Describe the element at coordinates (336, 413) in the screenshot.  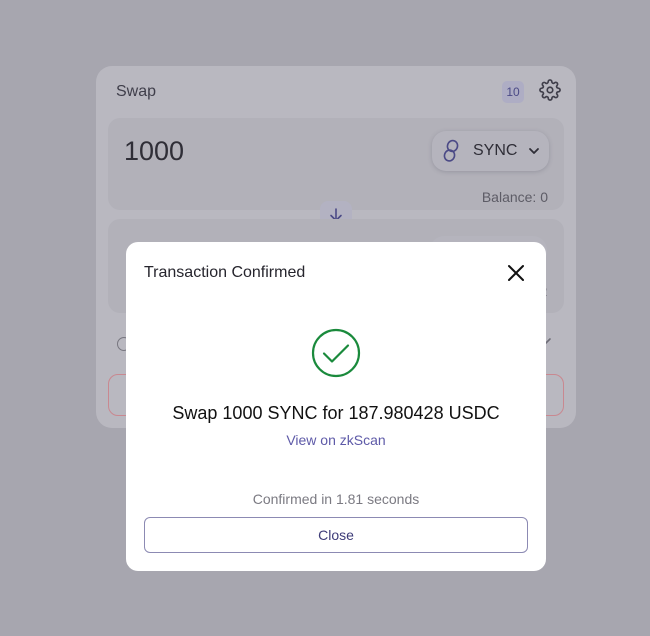
I see `swap-summary: Swap 1000 SYNC for 187.980428 USDC` at that location.